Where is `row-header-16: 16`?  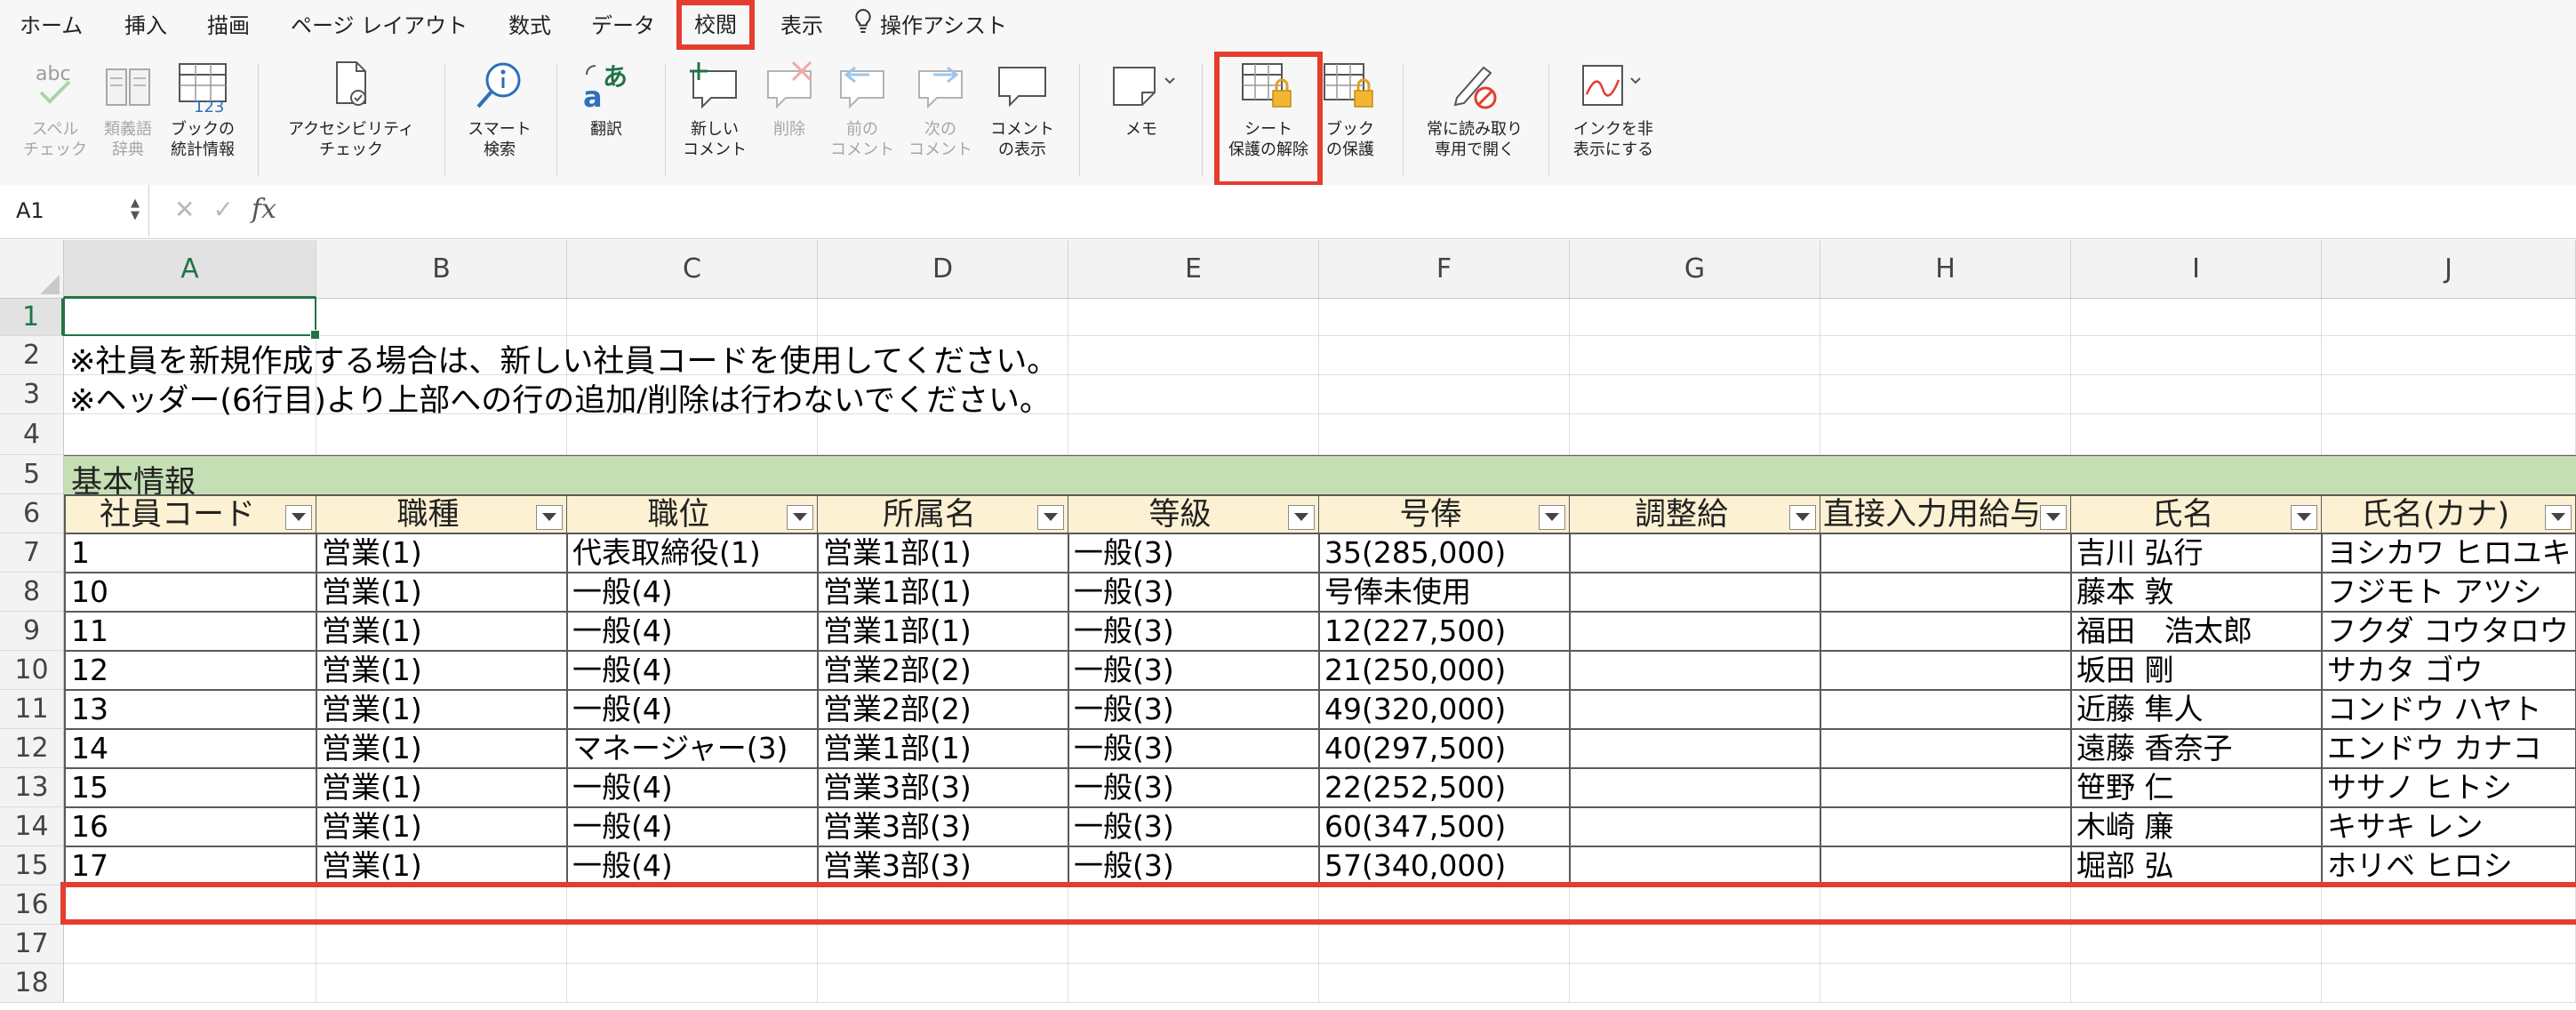
row-header-16: 16 is located at coordinates (32, 905).